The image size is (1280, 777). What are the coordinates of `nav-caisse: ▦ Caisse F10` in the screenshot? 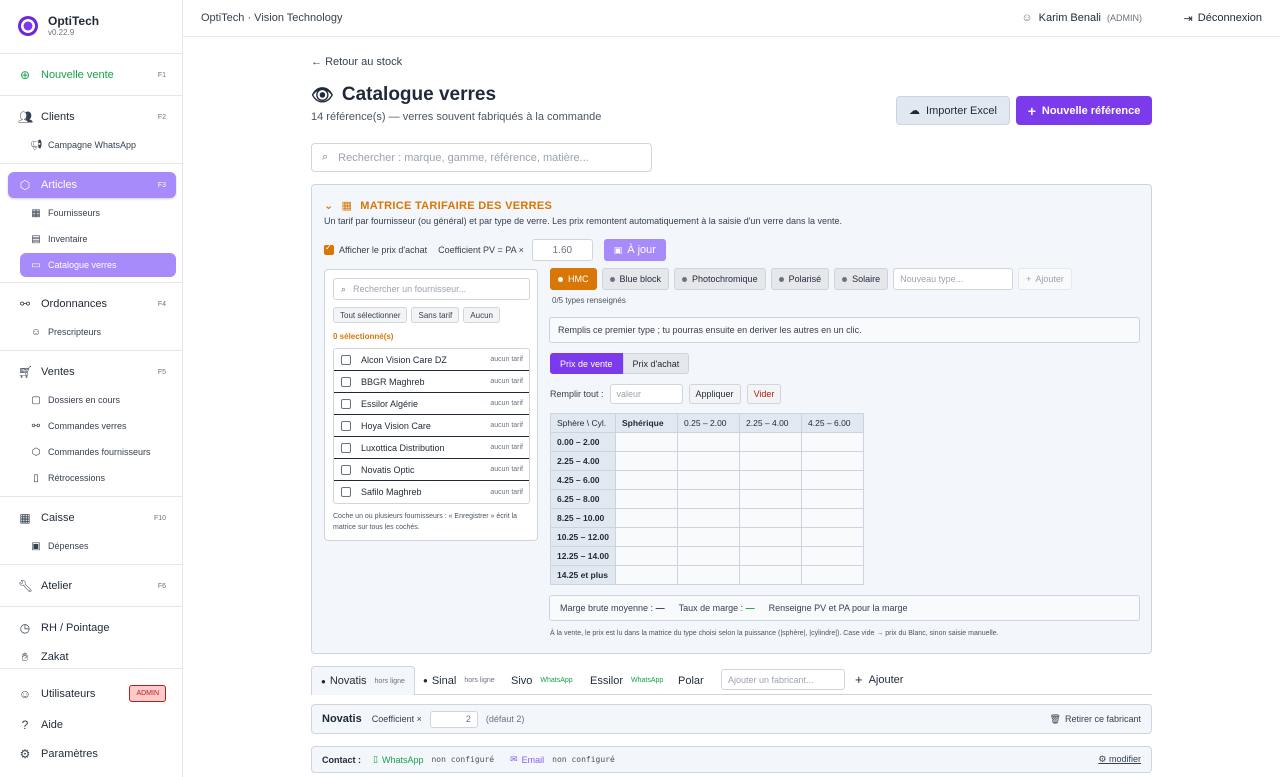 It's located at (92, 518).